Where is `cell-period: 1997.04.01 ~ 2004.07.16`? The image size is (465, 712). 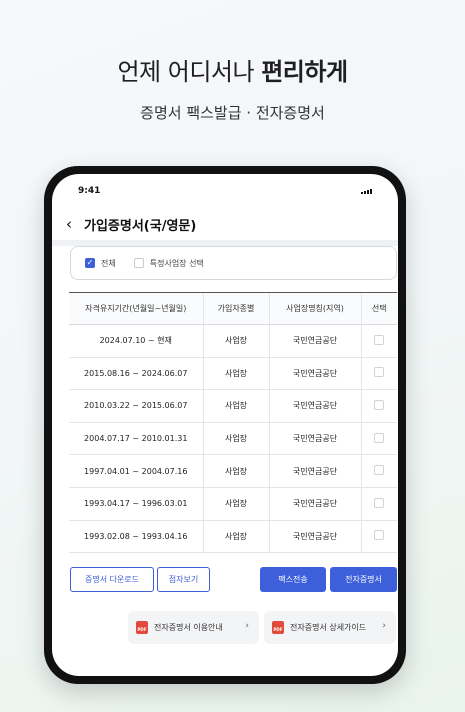 cell-period: 1997.04.01 ~ 2004.07.16 is located at coordinates (136, 471).